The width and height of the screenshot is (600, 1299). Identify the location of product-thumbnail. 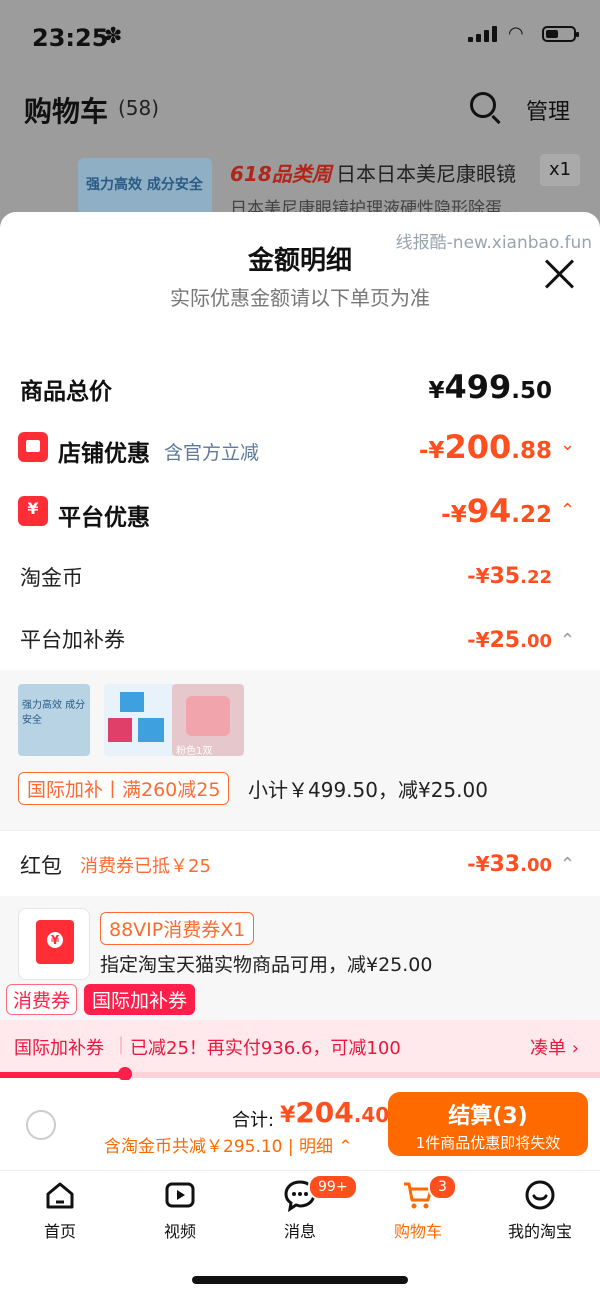
(140, 720).